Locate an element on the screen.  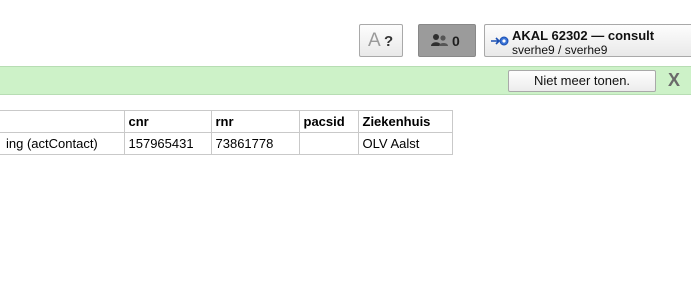
users-count: 0 is located at coordinates (456, 41).